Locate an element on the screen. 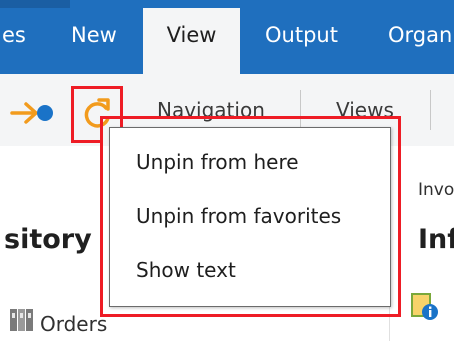  list-item-orders: Orders is located at coordinates (73, 324).